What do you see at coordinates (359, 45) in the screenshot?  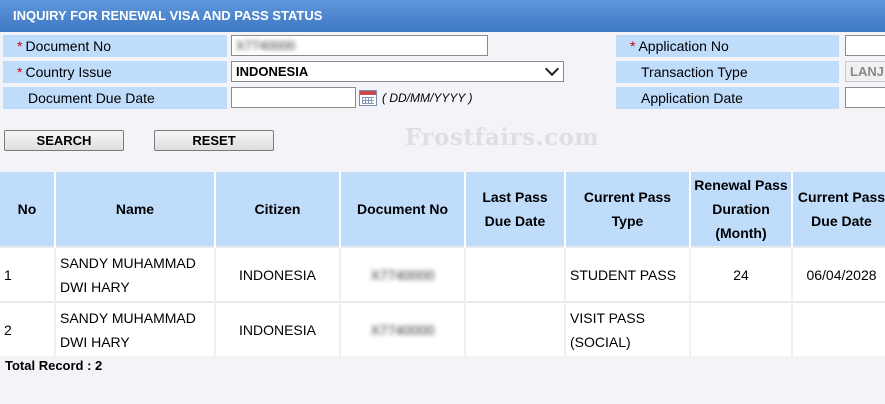 I see `document-no-input: X7740000` at bounding box center [359, 45].